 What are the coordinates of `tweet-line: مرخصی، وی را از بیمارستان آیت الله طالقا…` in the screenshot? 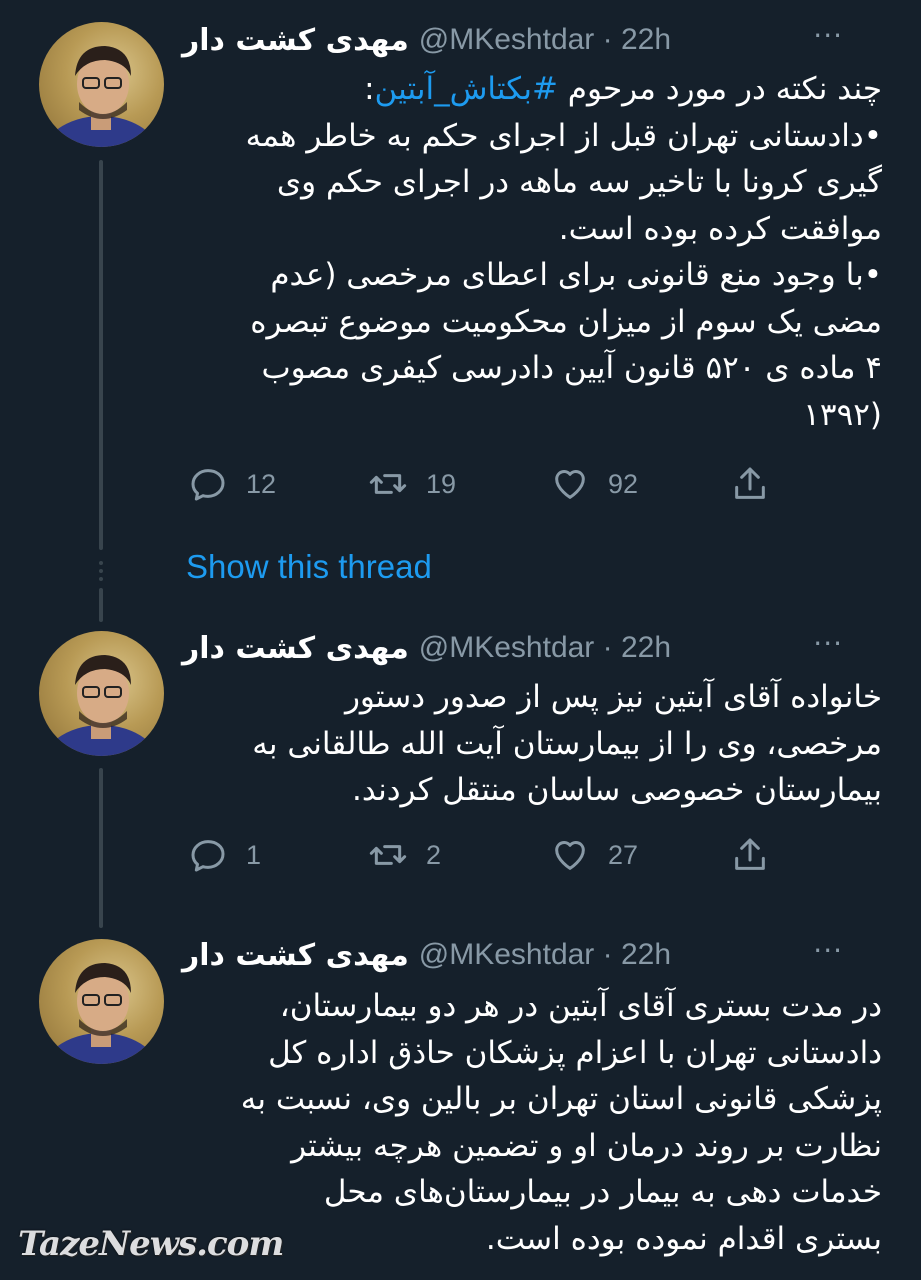 It's located at (567, 743).